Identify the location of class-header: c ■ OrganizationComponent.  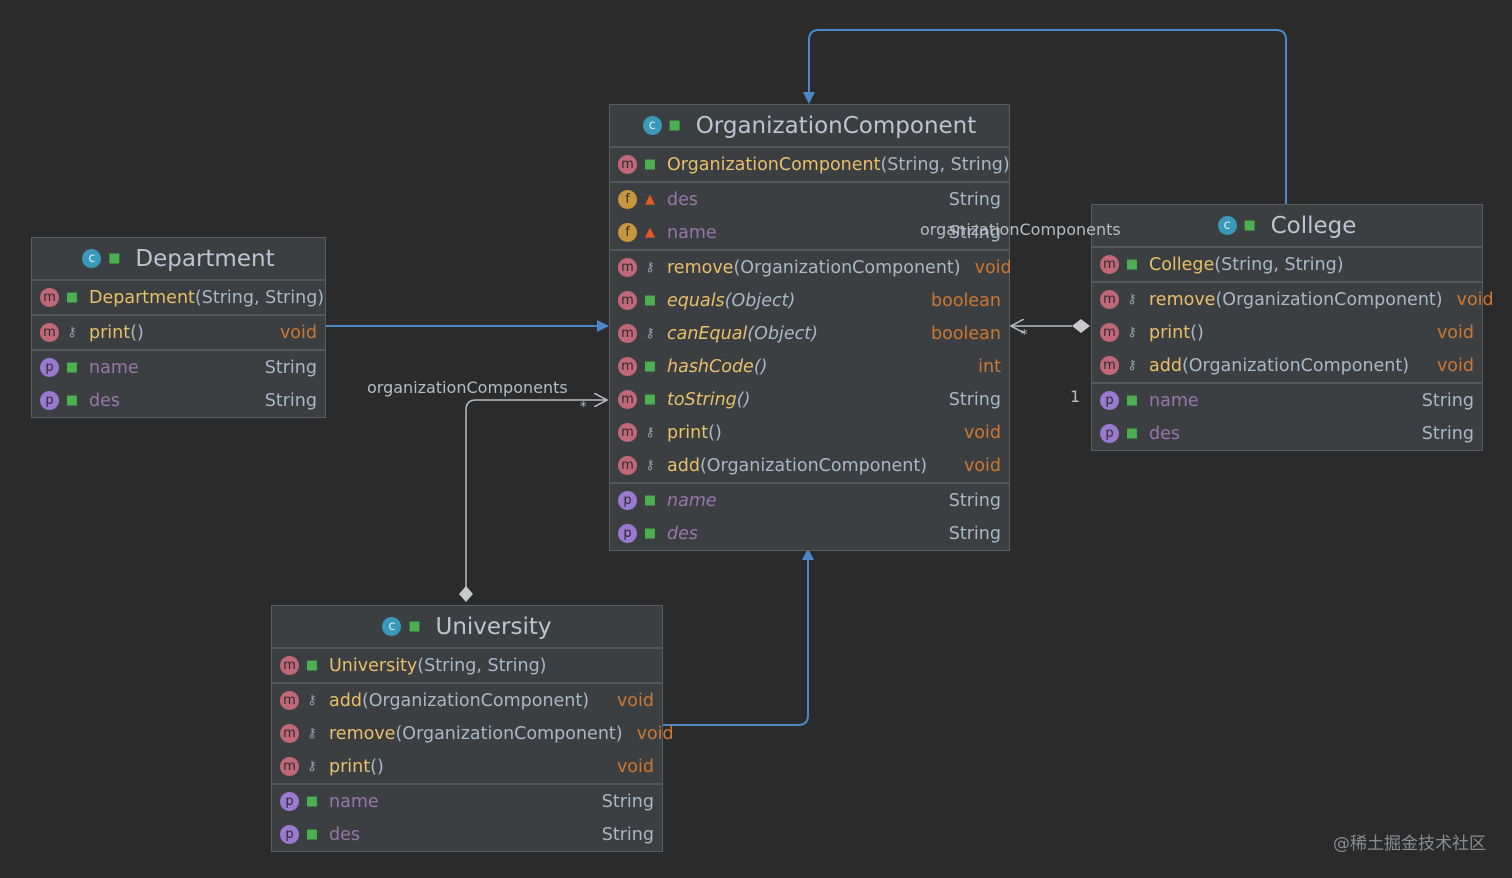
(809, 126).